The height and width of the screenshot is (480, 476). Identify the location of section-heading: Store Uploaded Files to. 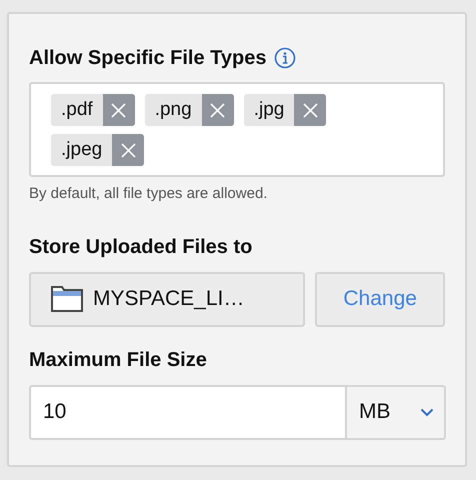
(141, 247).